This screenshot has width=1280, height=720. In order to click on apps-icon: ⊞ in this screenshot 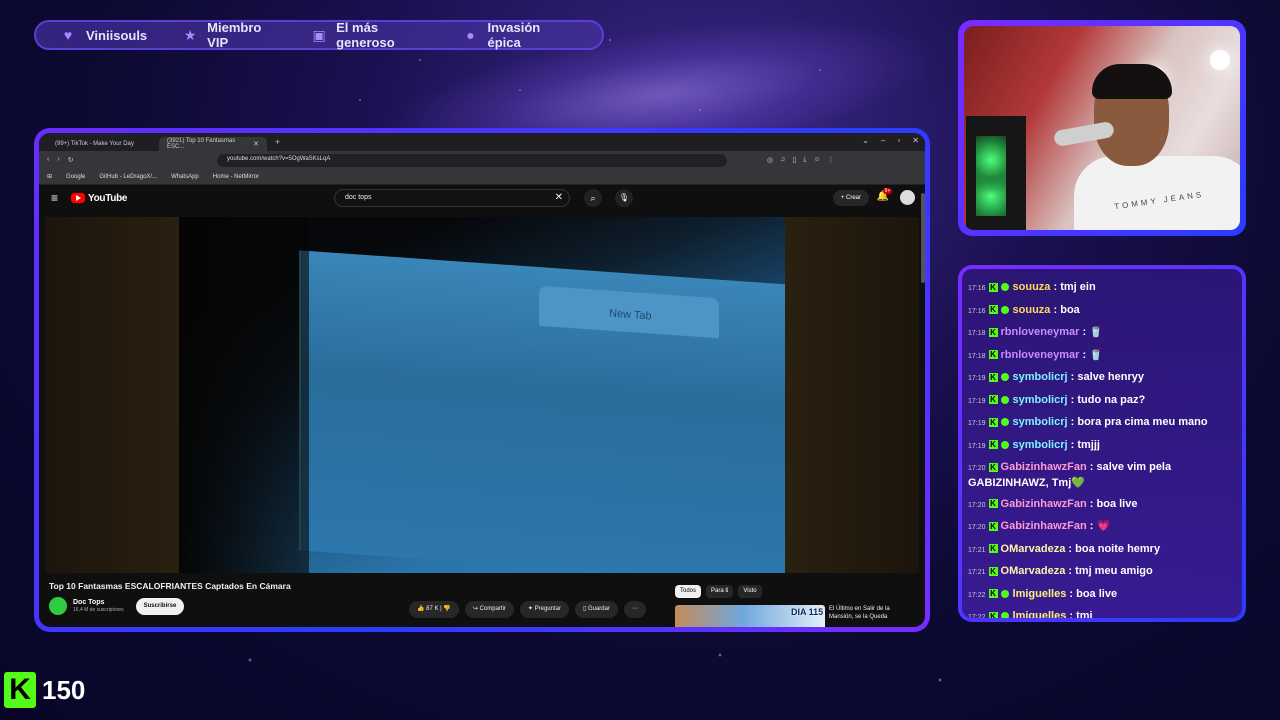, I will do `click(49, 176)`.